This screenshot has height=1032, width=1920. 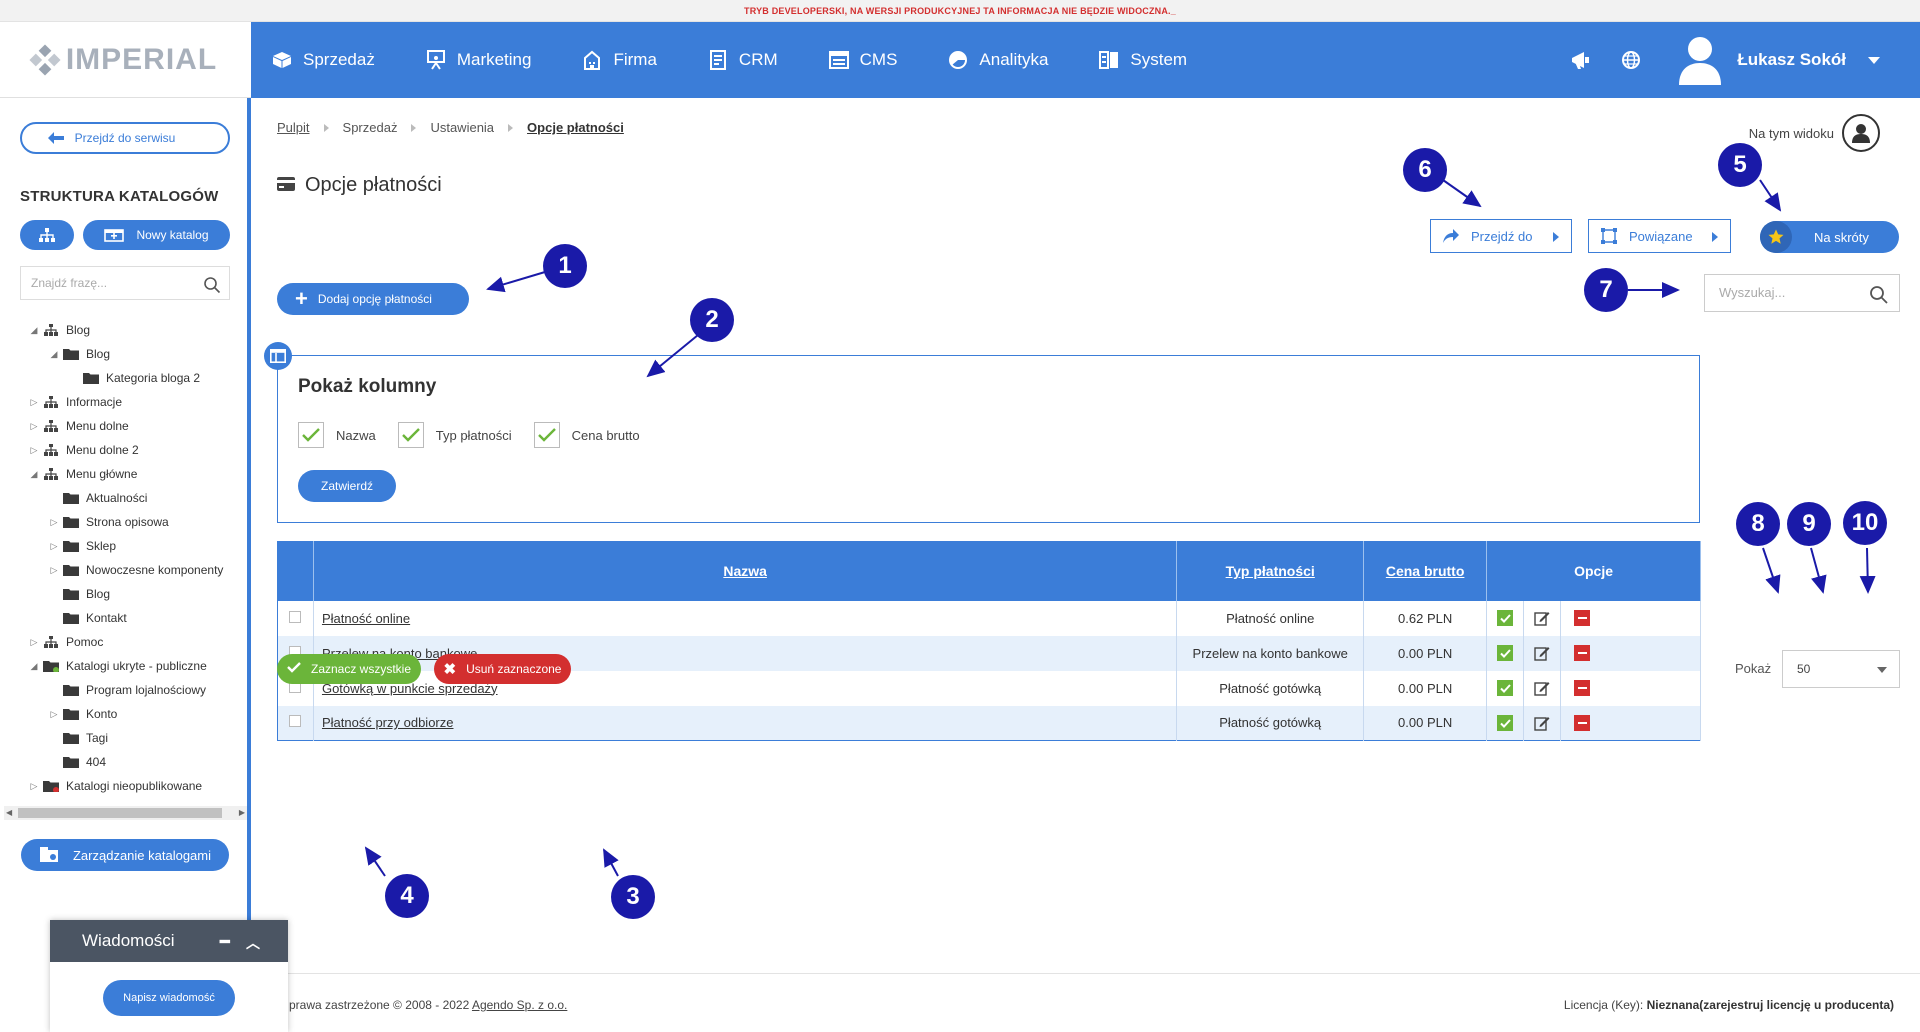 I want to click on company-link: Agendo Sp. z o.o., so click(x=519, y=1005).